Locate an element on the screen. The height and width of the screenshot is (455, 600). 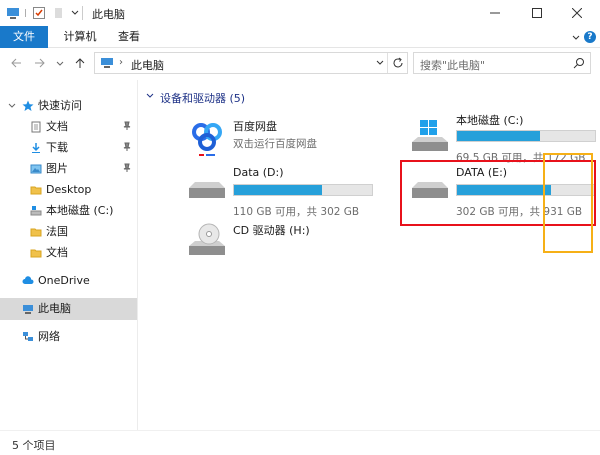
title-bar: | 此电脑 is located at coordinates (300, 13).